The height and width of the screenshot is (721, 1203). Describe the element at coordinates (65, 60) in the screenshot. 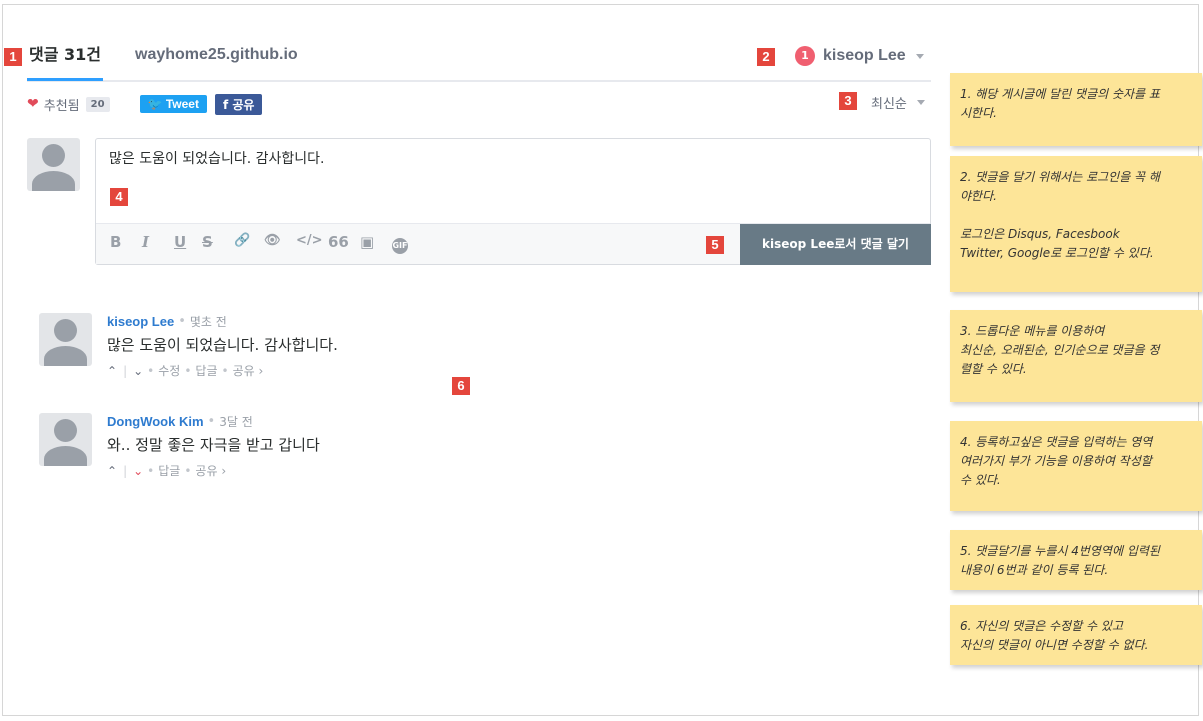

I see `tab-comment-count: 댓글 31건` at that location.